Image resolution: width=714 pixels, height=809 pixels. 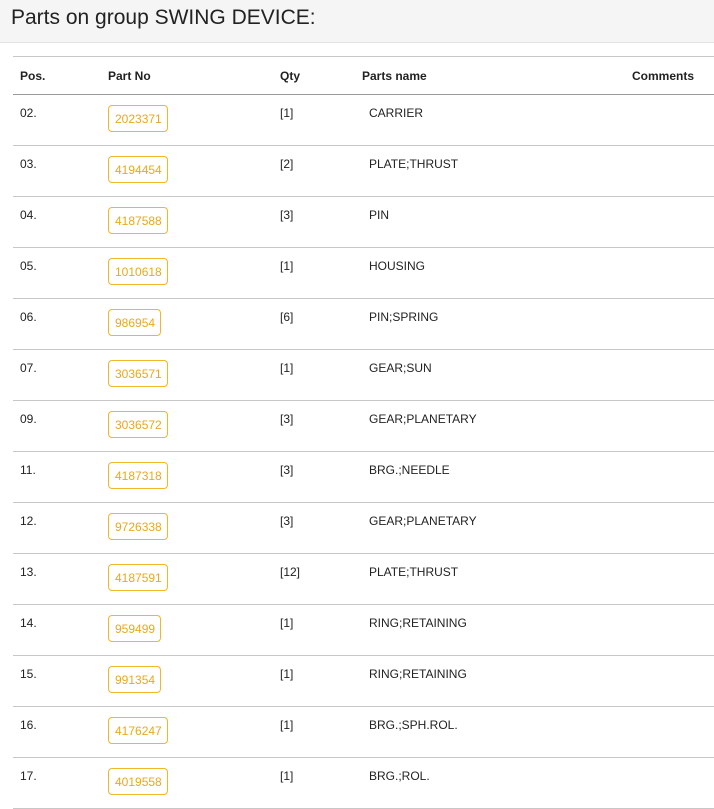 What do you see at coordinates (135, 679) in the screenshot?
I see `part-number-link: 991354` at bounding box center [135, 679].